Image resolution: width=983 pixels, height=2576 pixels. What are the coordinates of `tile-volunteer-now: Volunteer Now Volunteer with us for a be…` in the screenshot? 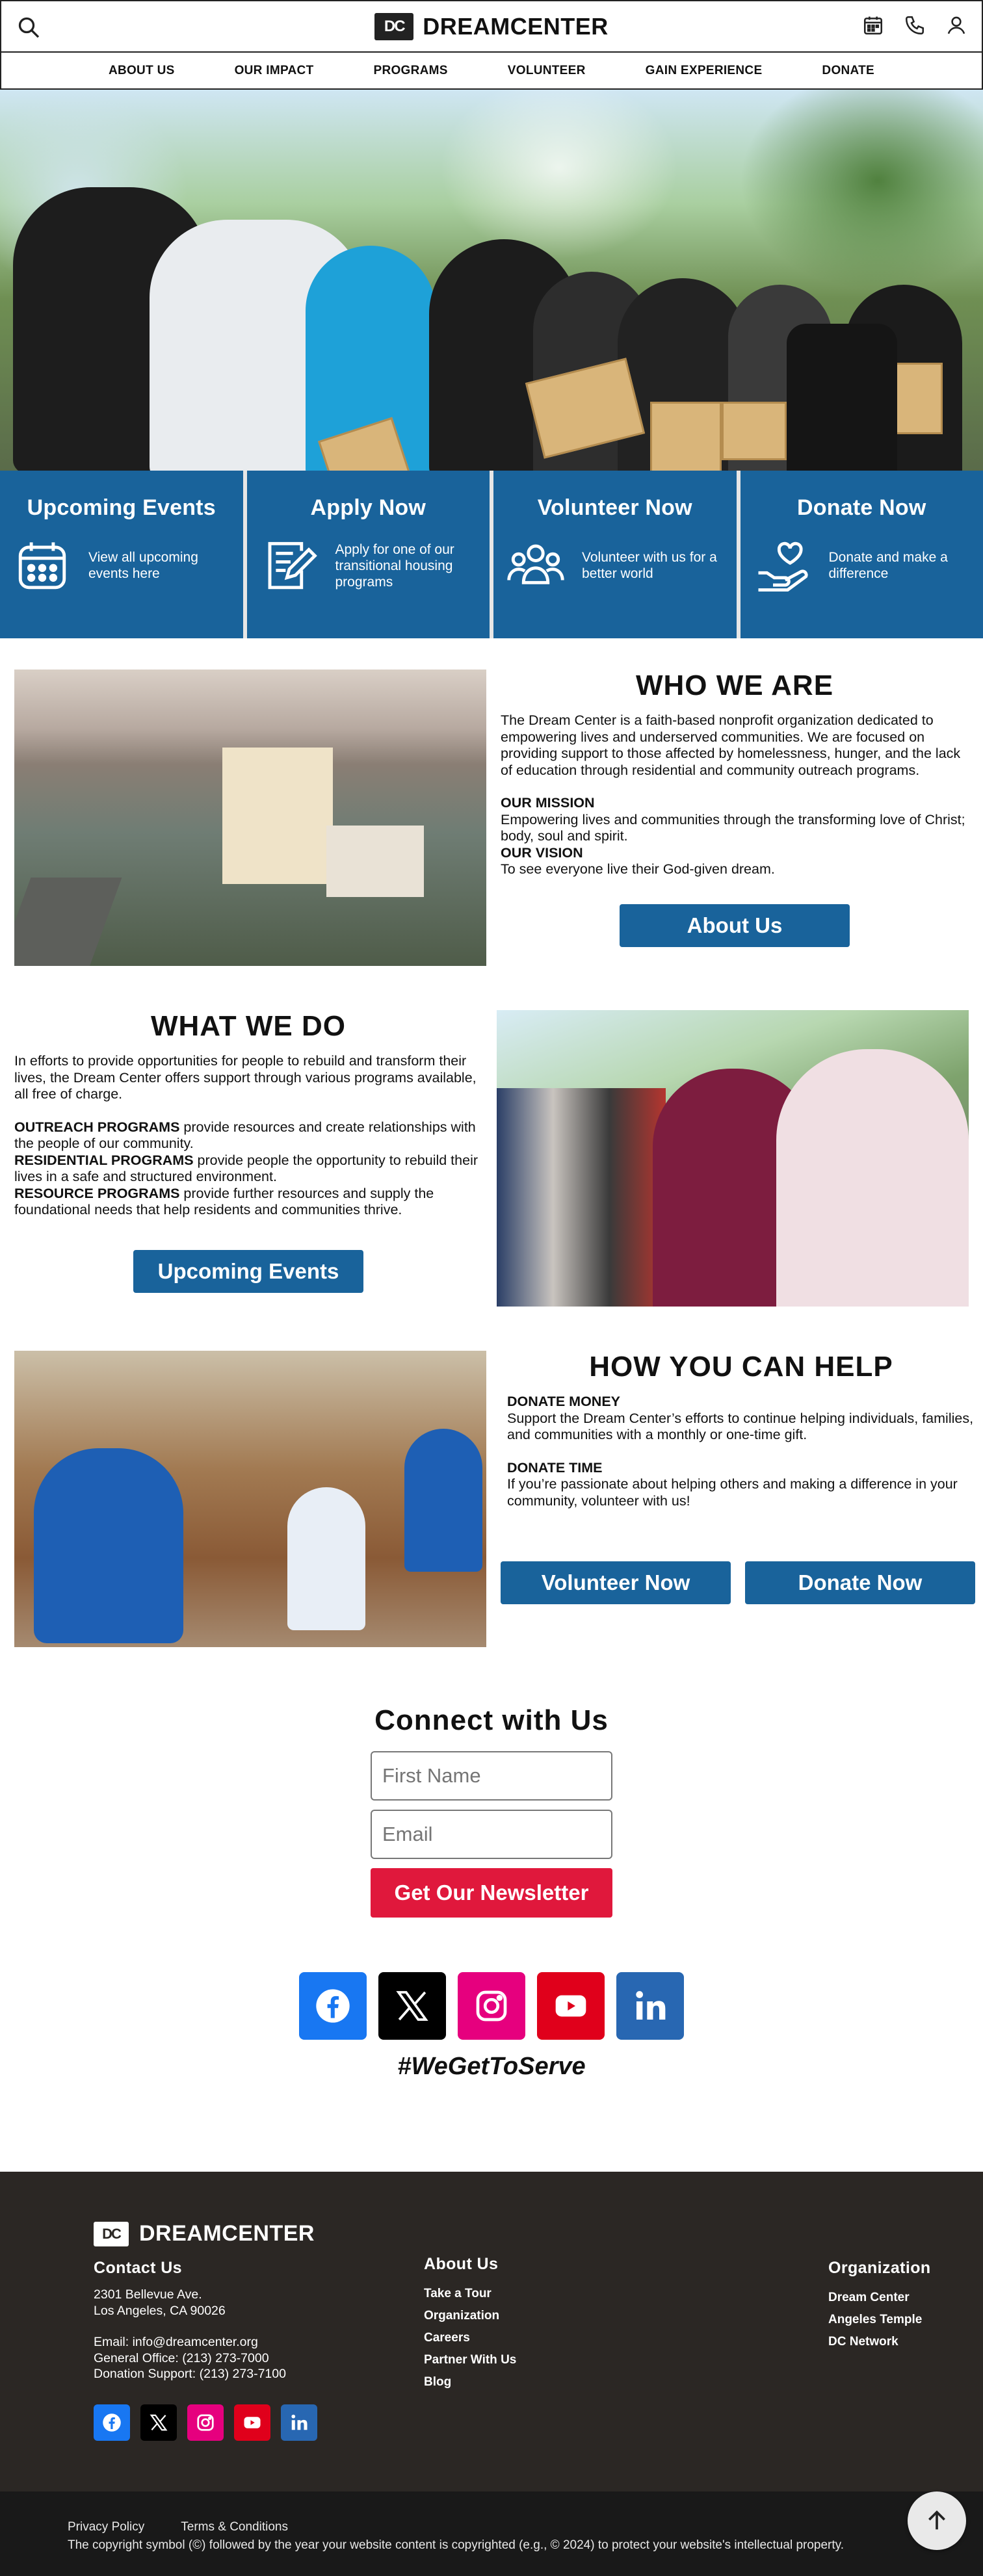 It's located at (615, 554).